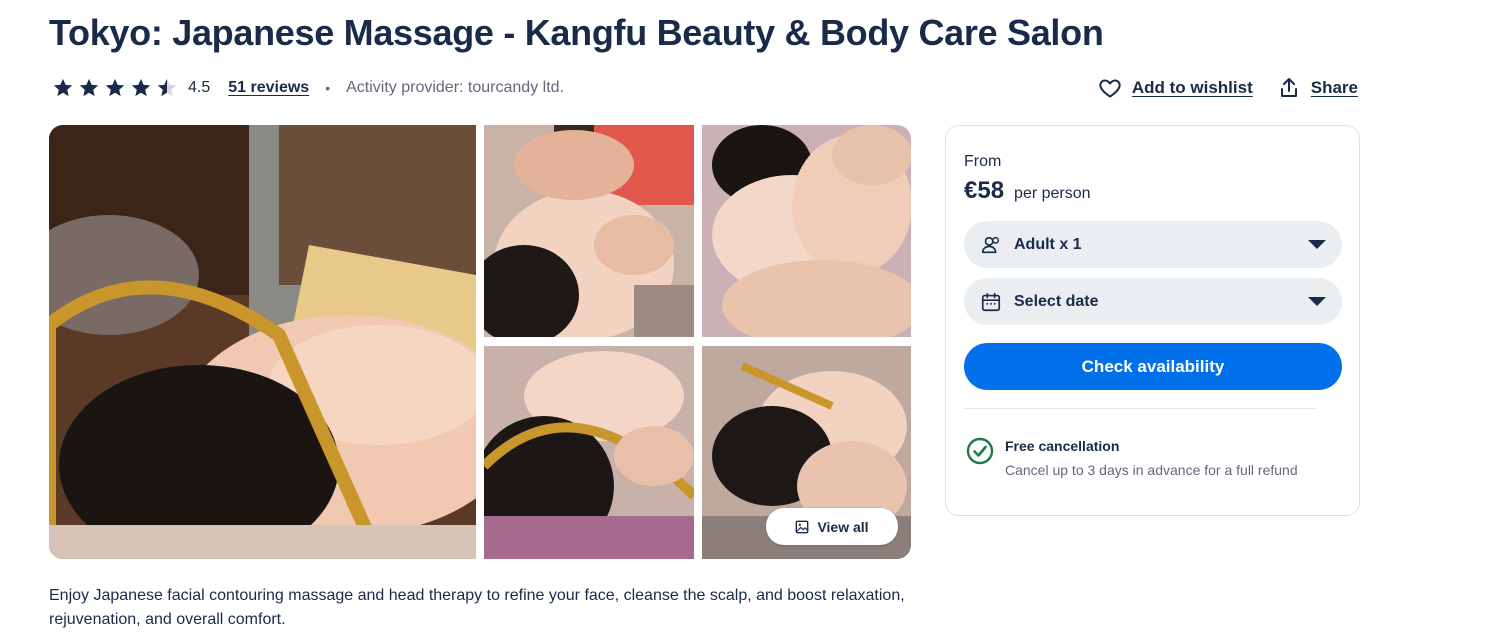 This screenshot has width=1500, height=644. I want to click on share-button: Share, so click(1317, 88).